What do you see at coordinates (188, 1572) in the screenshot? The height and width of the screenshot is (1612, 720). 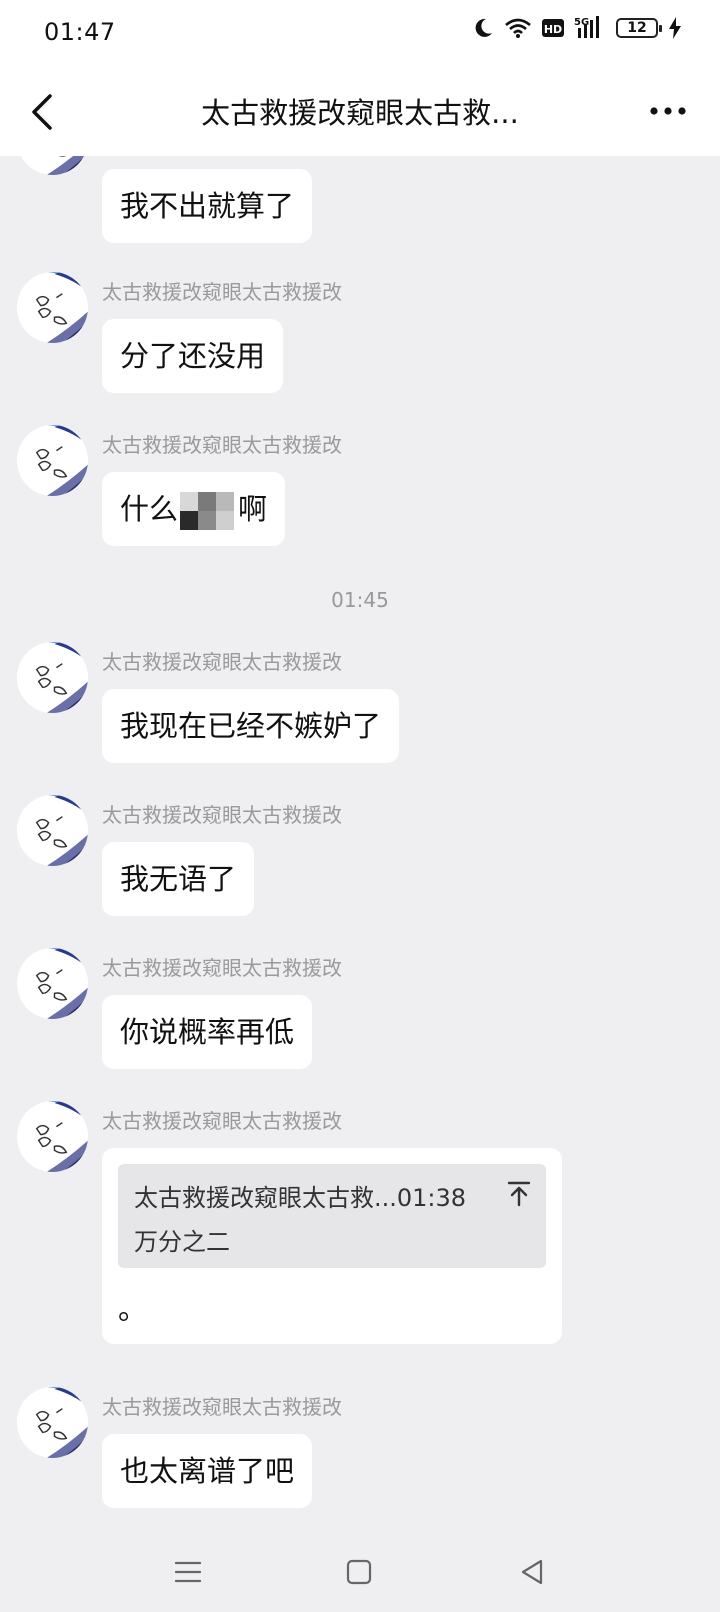 I see `menu-icon` at bounding box center [188, 1572].